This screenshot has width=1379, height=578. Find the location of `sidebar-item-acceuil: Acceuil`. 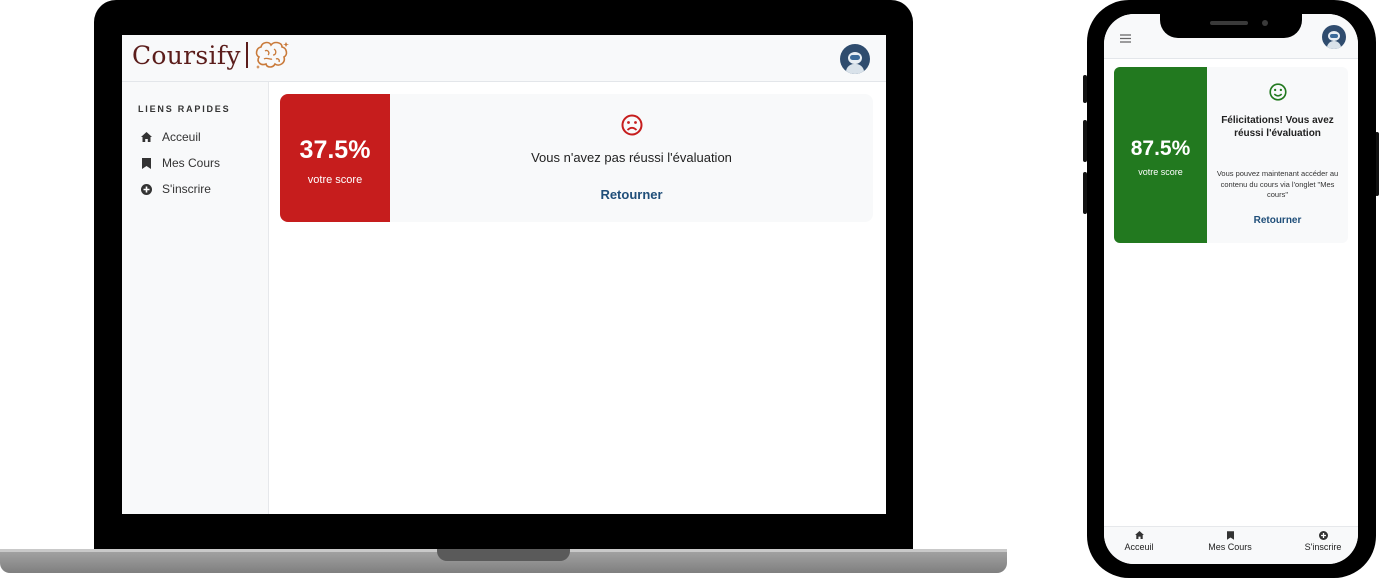

sidebar-item-acceuil: Acceuil is located at coordinates (170, 137).